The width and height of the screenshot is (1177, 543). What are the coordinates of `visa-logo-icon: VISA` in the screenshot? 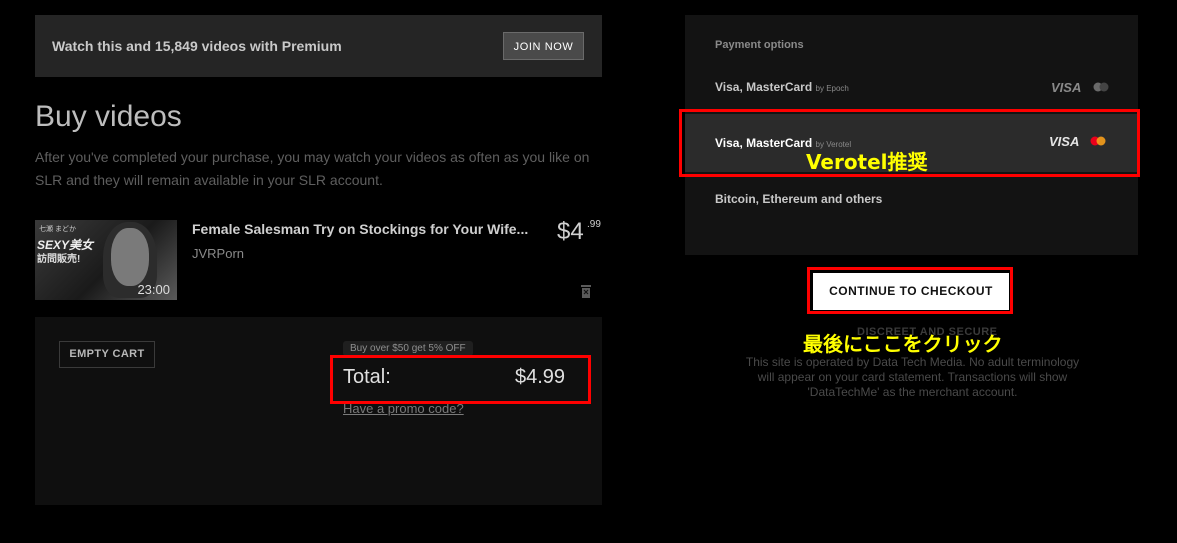 It's located at (1066, 87).